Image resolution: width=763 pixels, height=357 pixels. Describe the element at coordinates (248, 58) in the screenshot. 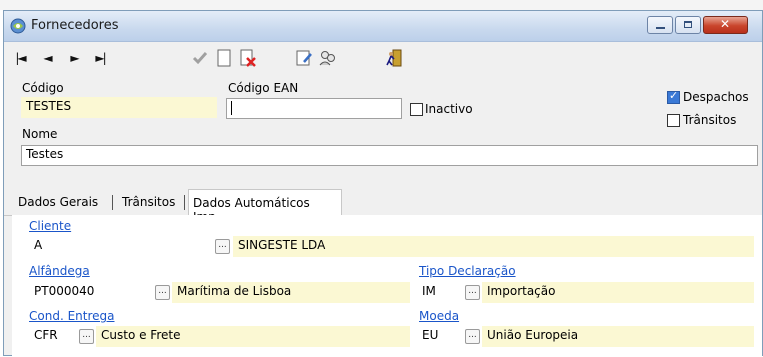

I see `delete-document-icon` at that location.